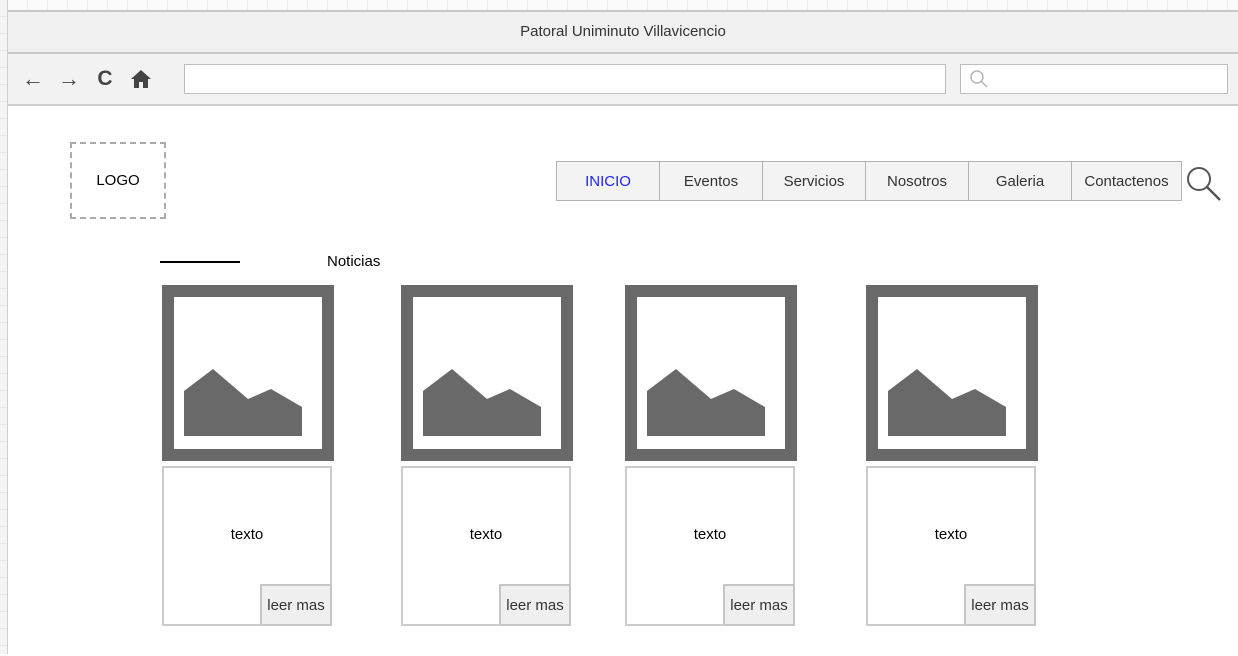  I want to click on browser-toolbar: ← → C, so click(623, 80).